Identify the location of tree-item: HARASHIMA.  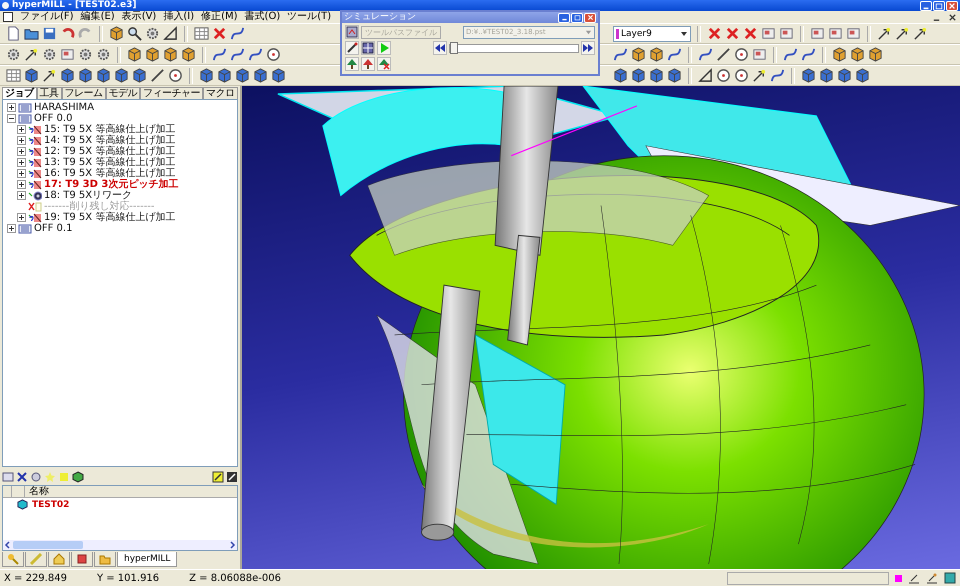
(64, 107).